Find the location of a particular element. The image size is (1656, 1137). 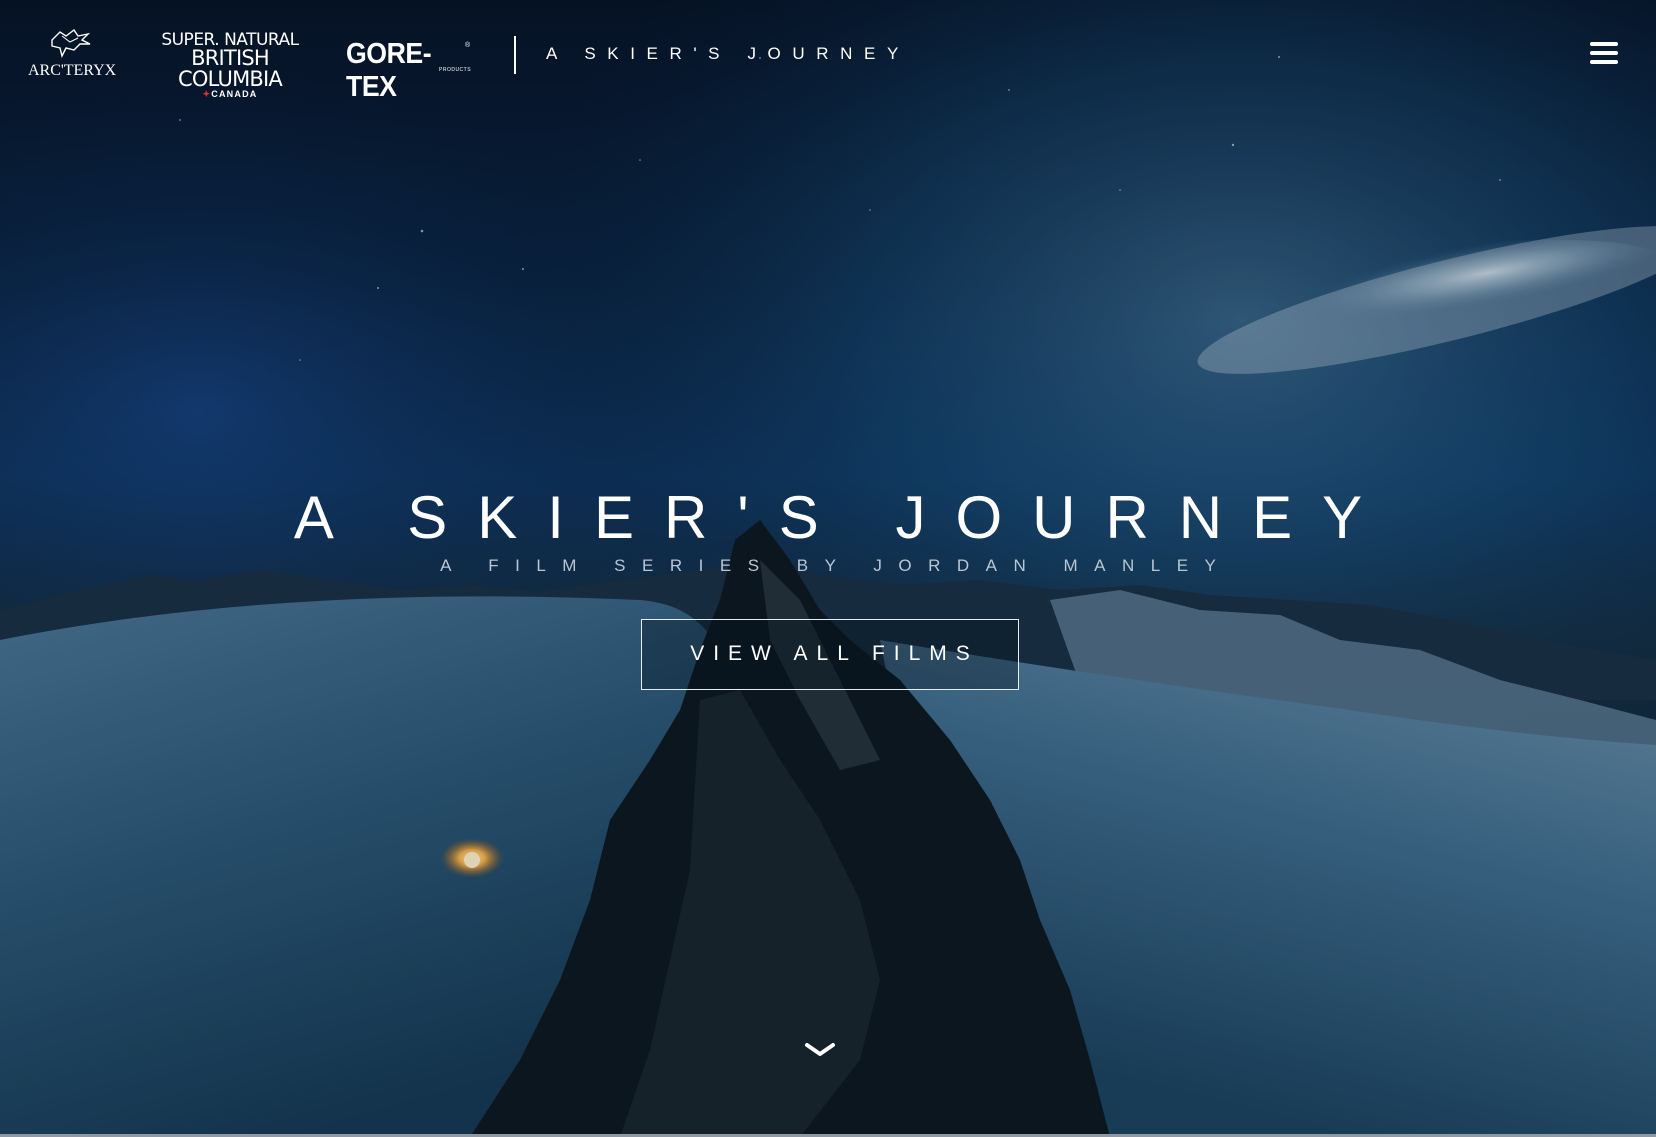

hero-subtitle: A FILM SERIES BY JORDAN MANLEY is located at coordinates (836, 565).